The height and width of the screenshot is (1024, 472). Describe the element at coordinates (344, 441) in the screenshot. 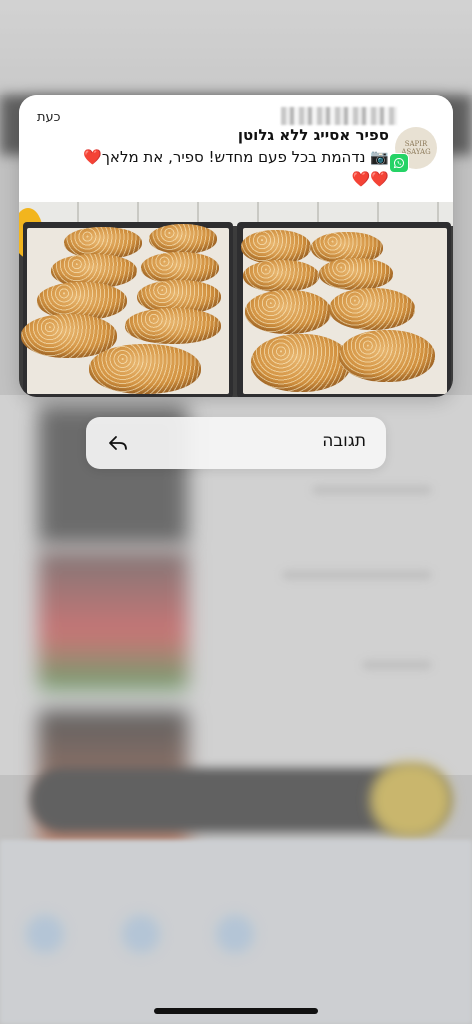

I see `reply-label: תגובה` at that location.